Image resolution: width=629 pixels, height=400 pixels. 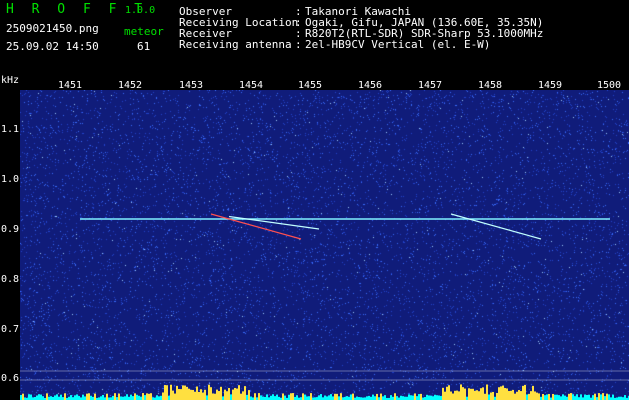 What do you see at coordinates (376, 226) in the screenshot?
I see `meteor-echoes` at bounding box center [376, 226].